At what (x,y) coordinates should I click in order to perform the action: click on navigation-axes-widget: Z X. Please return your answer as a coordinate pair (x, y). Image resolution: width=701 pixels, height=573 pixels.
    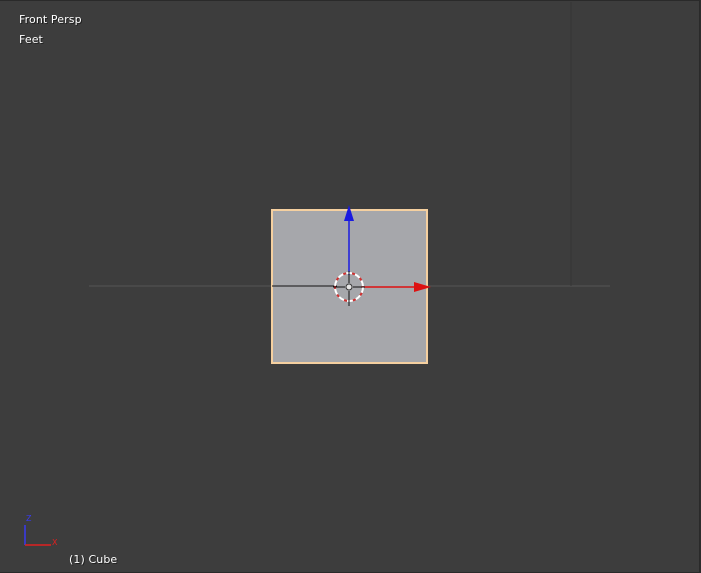
    Looking at the image, I should click on (41, 530).